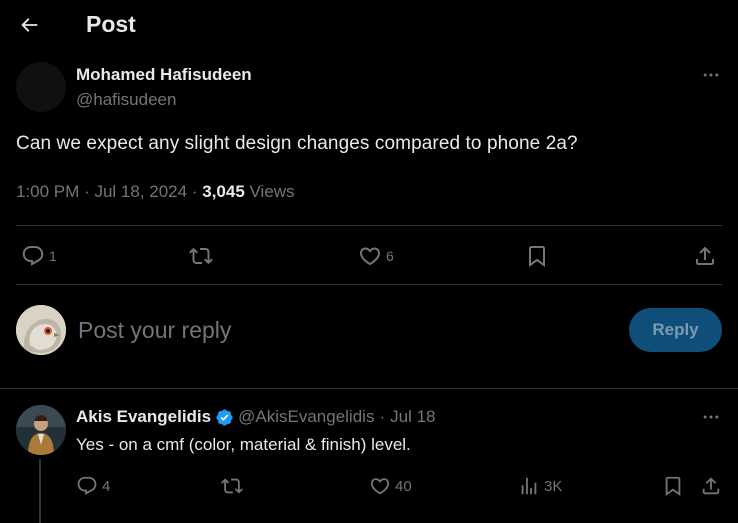 The image size is (738, 523). What do you see at coordinates (140, 191) in the screenshot?
I see `post-date: Jul 18, 2024` at bounding box center [140, 191].